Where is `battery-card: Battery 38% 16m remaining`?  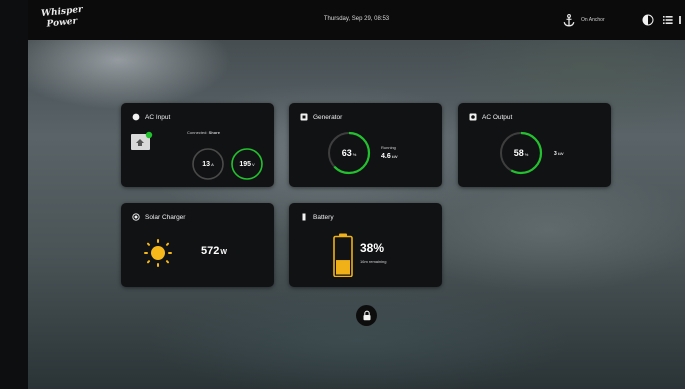 battery-card: Battery 38% 16m remaining is located at coordinates (365, 245).